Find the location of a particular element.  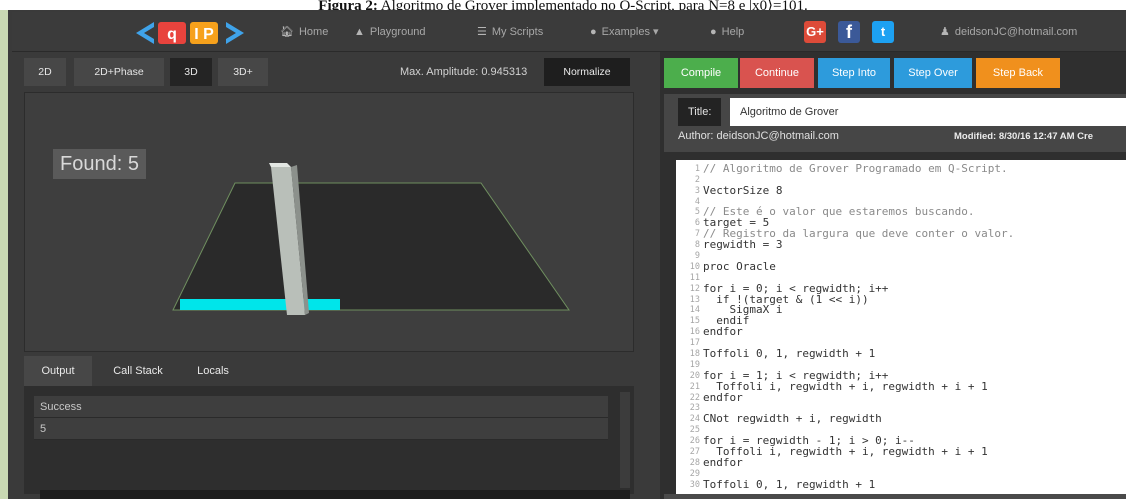

max-amplitude-readout: Max. Amplitude: 0.945313 is located at coordinates (464, 72).